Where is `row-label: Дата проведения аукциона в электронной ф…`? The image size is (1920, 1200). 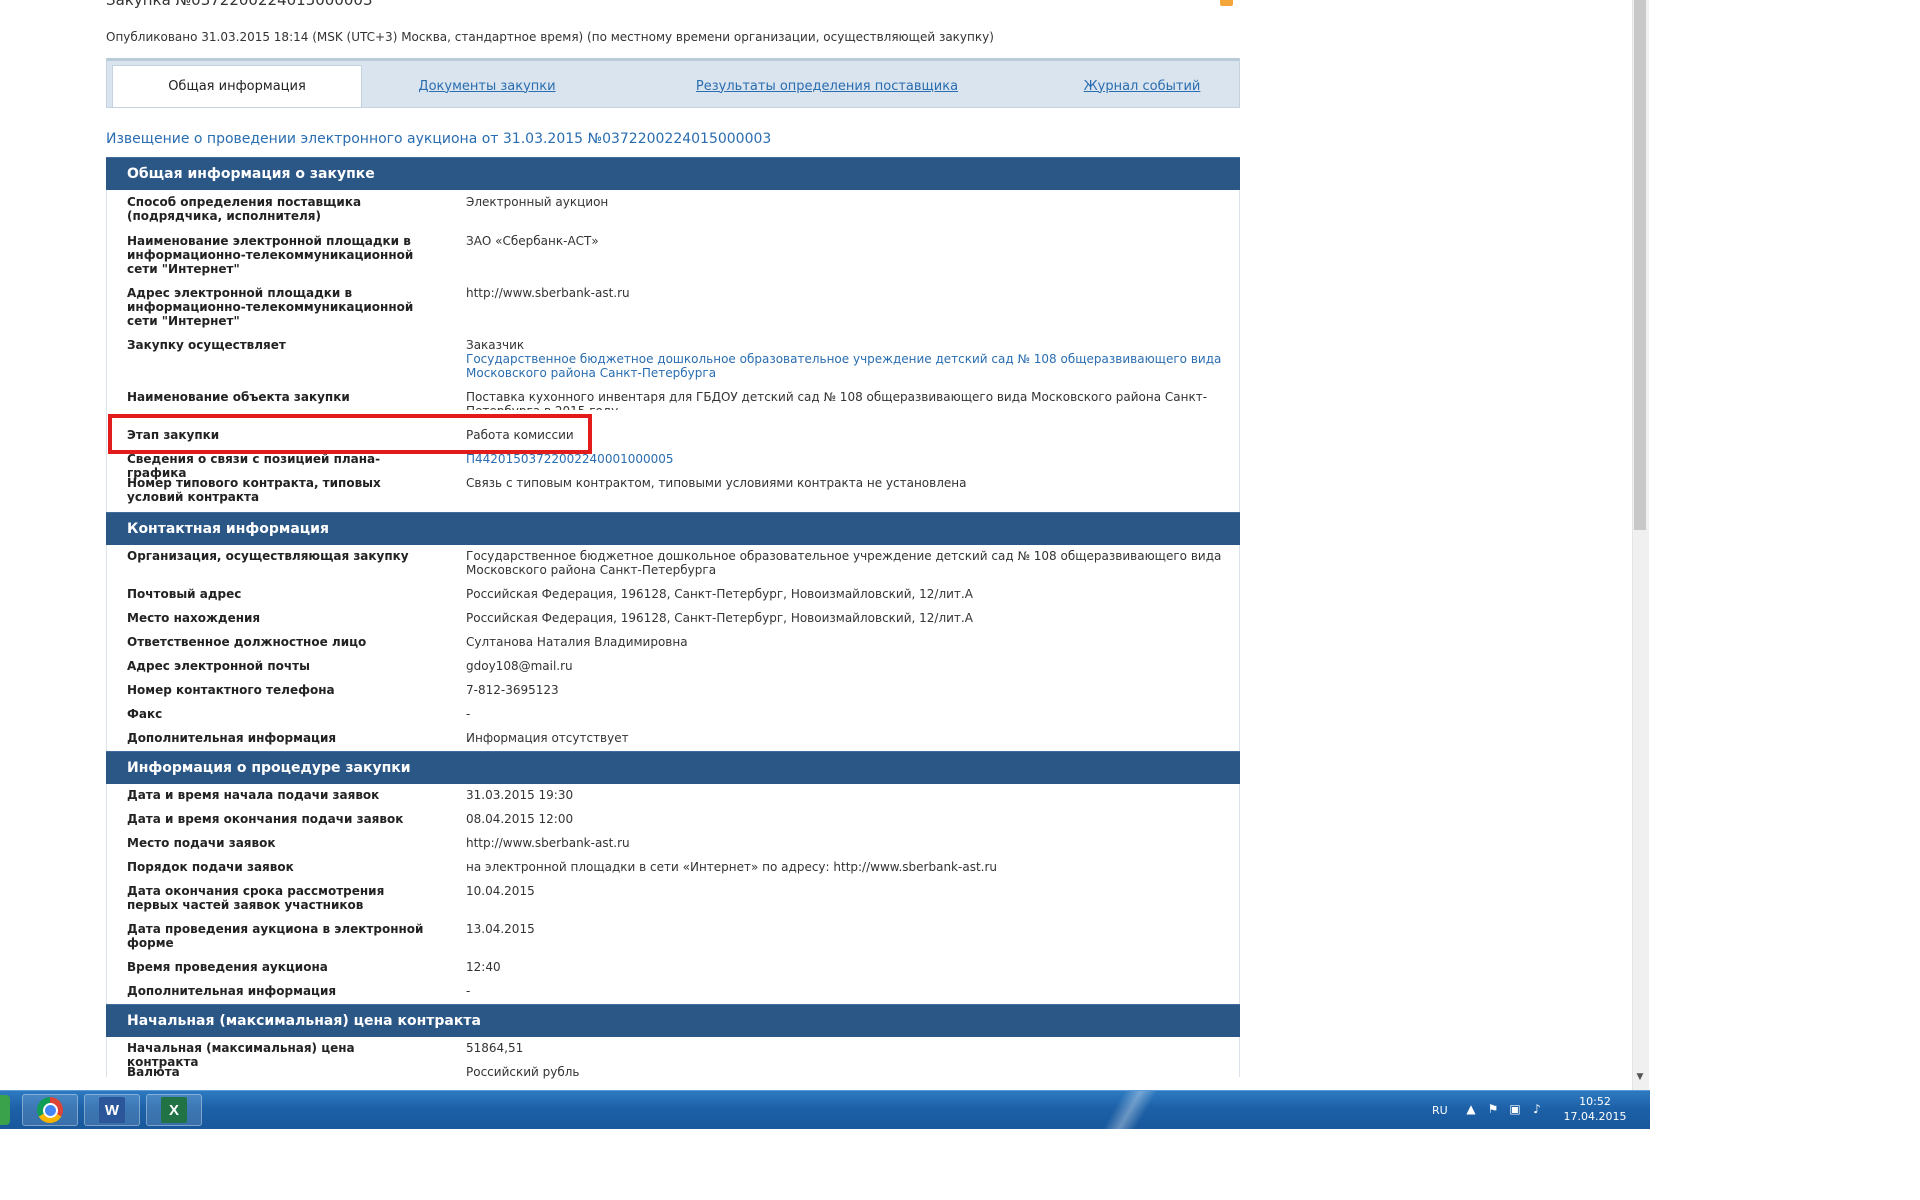
row-label: Дата проведения аукциона в электронной ф… is located at coordinates (275, 936).